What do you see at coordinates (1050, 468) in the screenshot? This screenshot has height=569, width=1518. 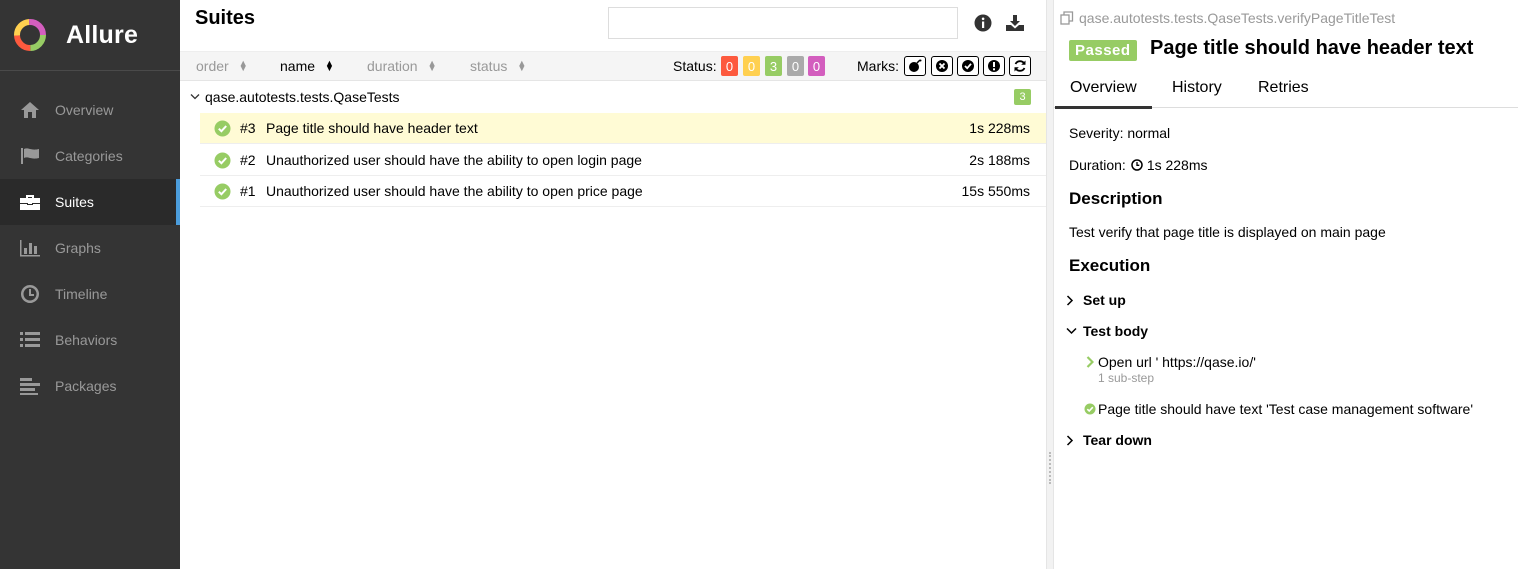 I see `drag-handle-icon` at bounding box center [1050, 468].